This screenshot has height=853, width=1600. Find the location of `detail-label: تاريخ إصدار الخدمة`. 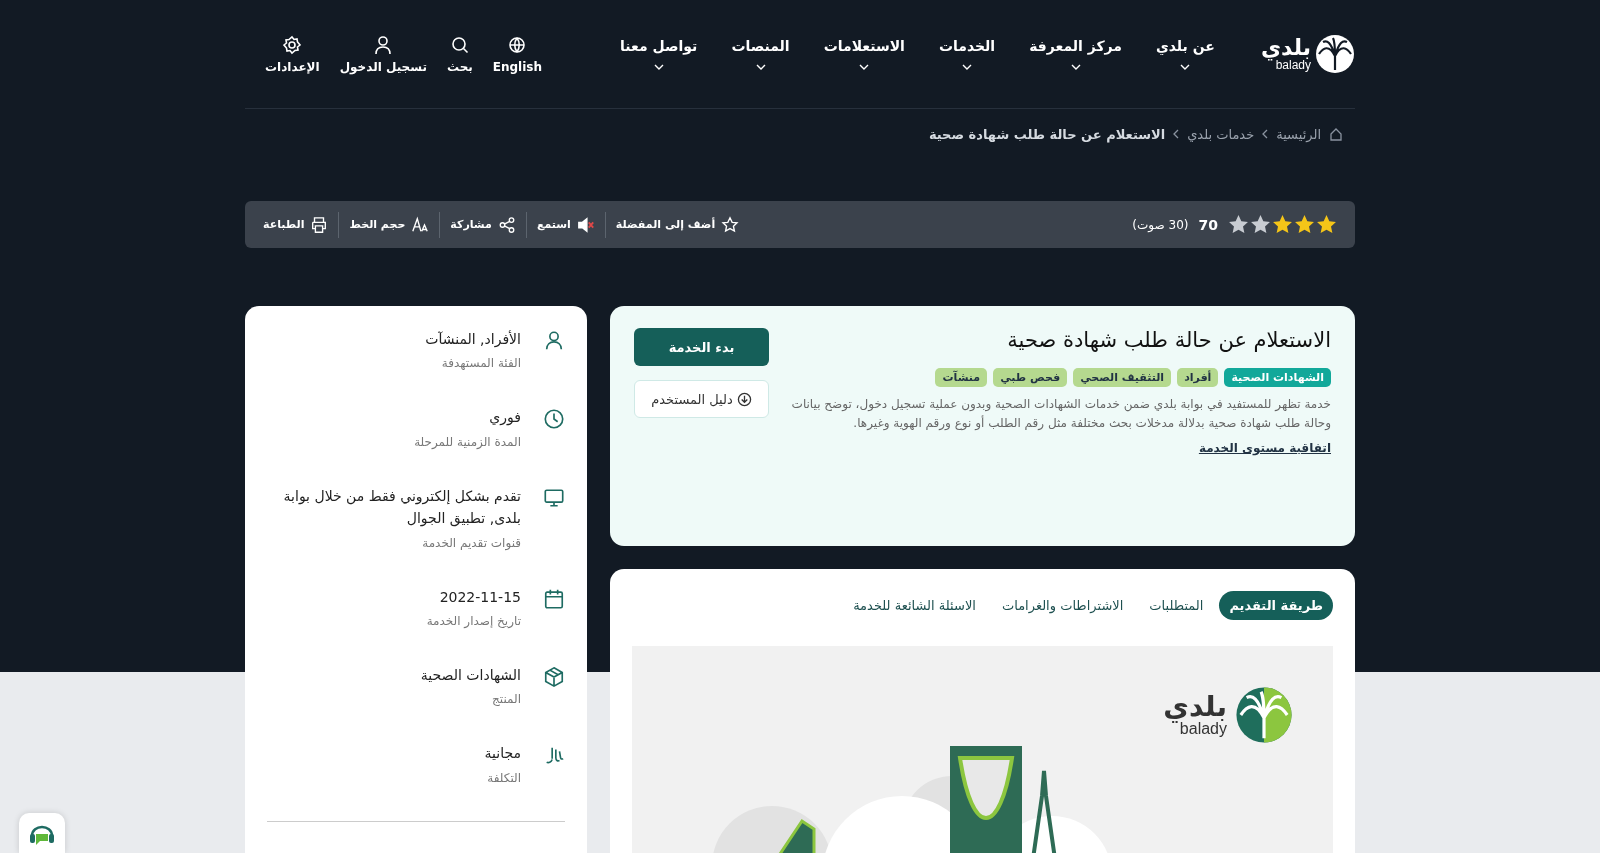

detail-label: تاريخ إصدار الخدمة is located at coordinates (473, 620).